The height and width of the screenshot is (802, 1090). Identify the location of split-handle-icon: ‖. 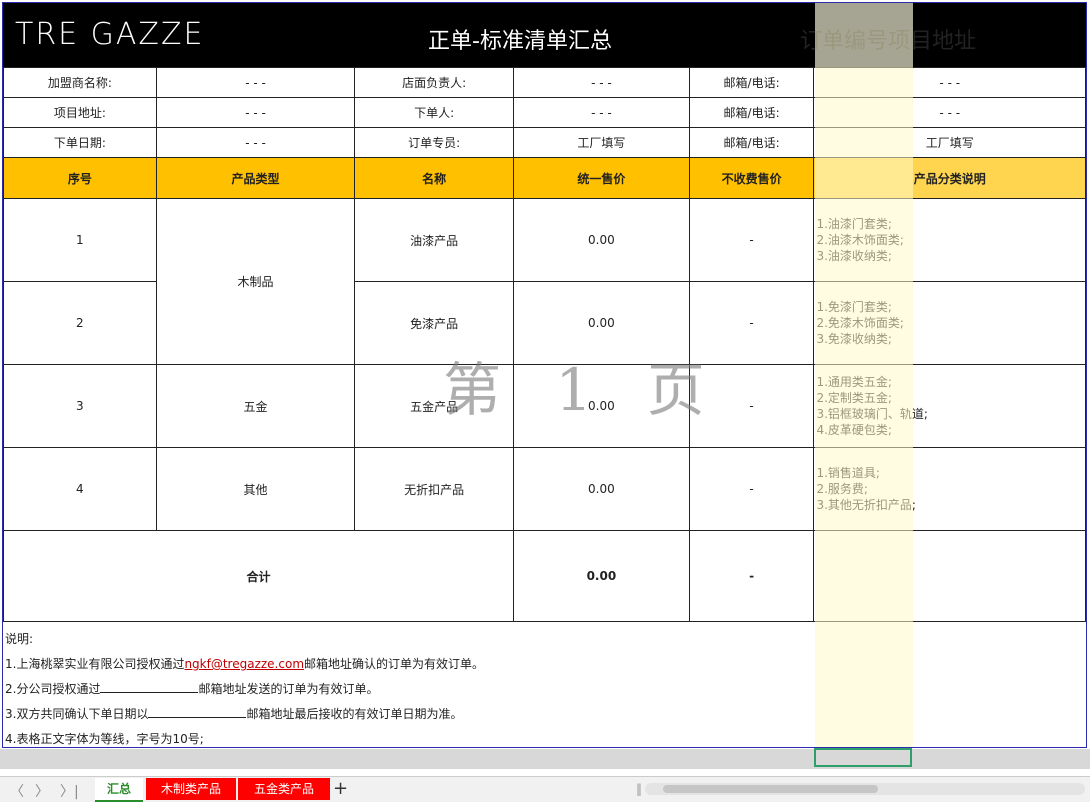
(639, 789).